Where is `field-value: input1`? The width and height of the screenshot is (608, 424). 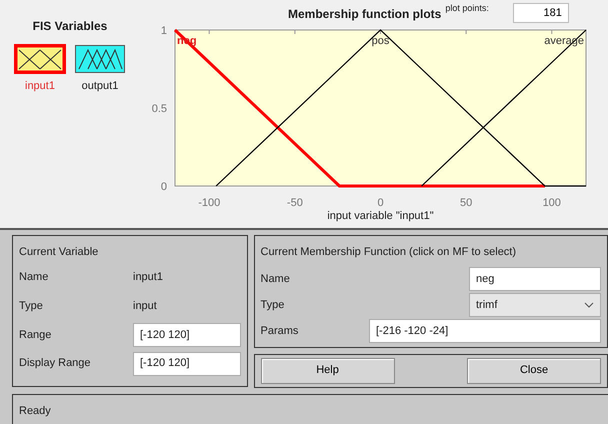
field-value: input1 is located at coordinates (148, 278).